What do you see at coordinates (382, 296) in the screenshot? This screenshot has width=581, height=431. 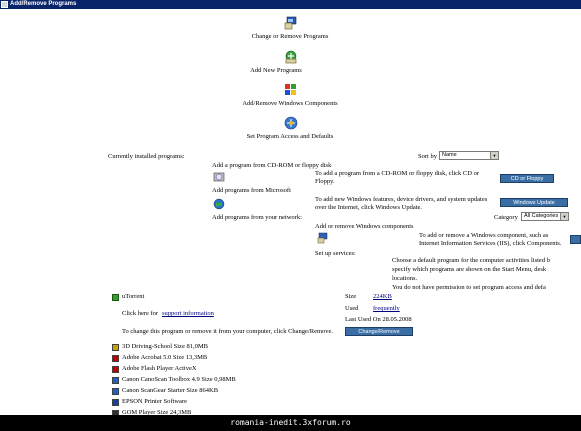 I see `size-value: 224KB` at bounding box center [382, 296].